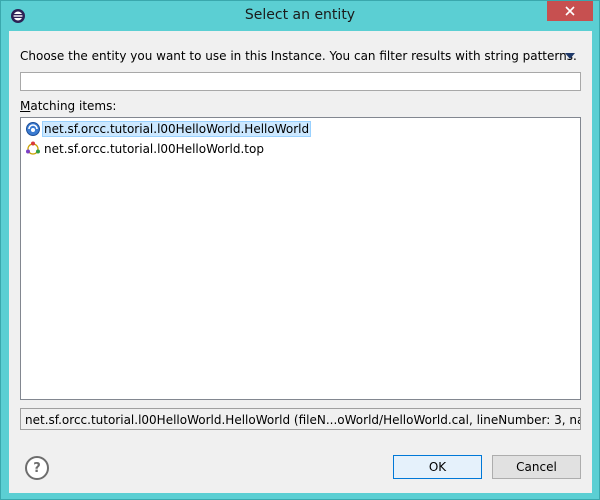  Describe the element at coordinates (300, 81) in the screenshot. I see `filter-input` at that location.